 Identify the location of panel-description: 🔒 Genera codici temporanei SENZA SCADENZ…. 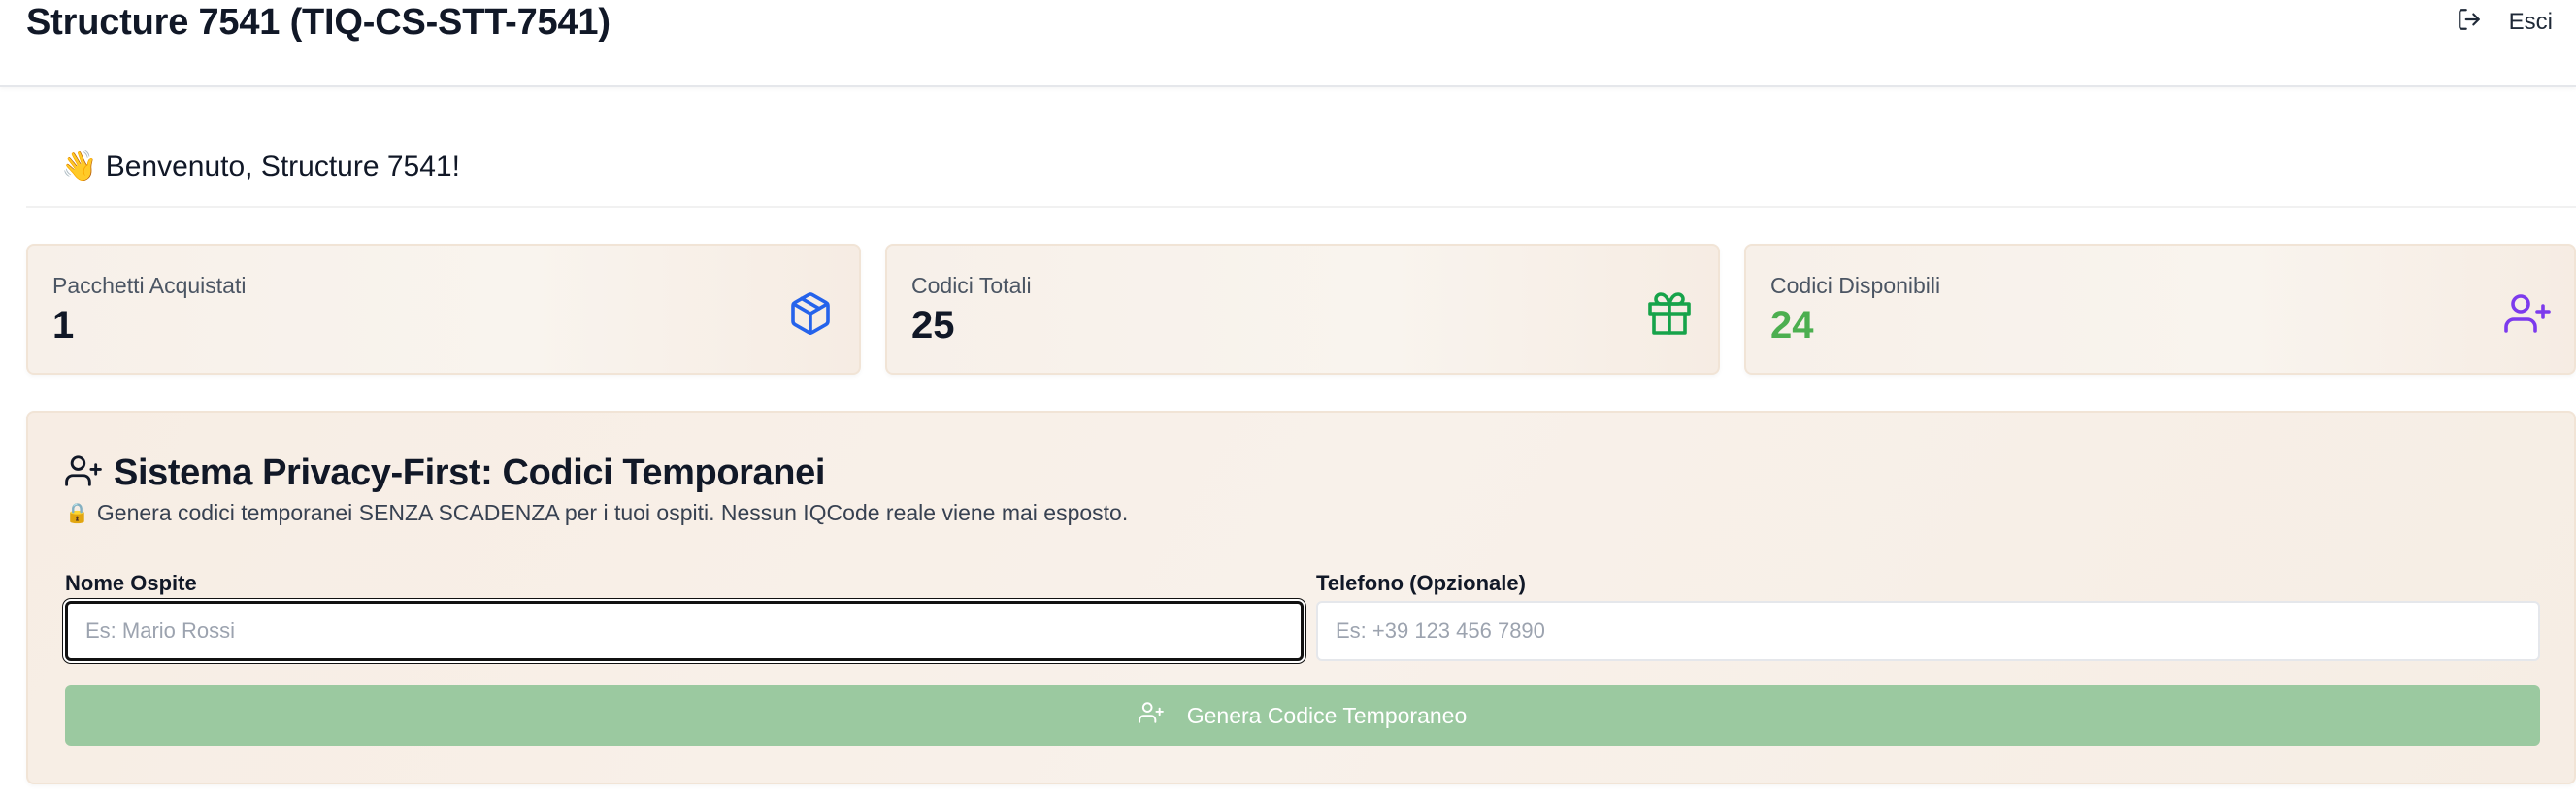
(596, 513).